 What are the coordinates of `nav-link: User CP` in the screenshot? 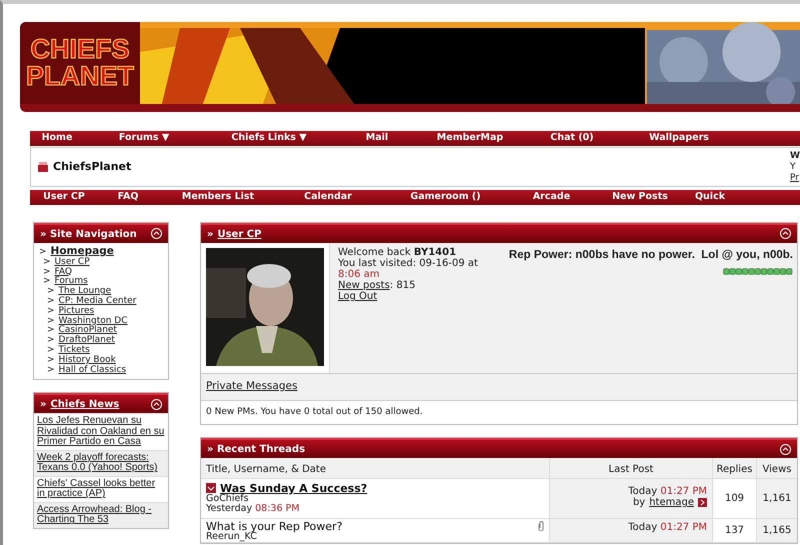 It's located at (72, 261).